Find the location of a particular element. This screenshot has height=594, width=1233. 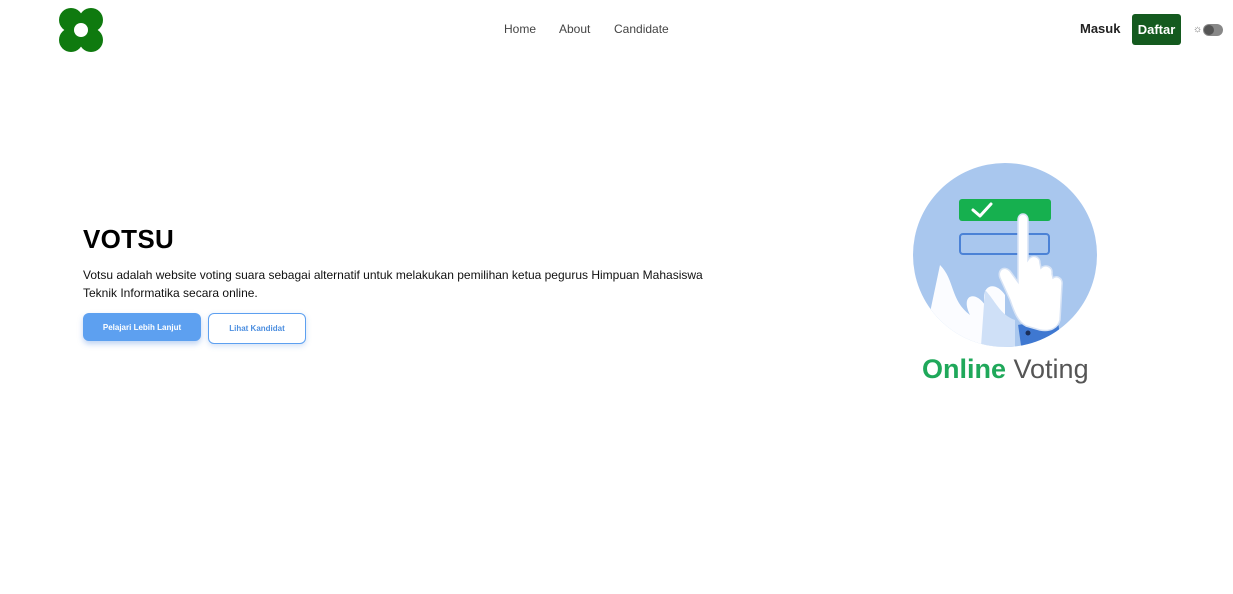

sun-icon: ☼ is located at coordinates (1198, 29).